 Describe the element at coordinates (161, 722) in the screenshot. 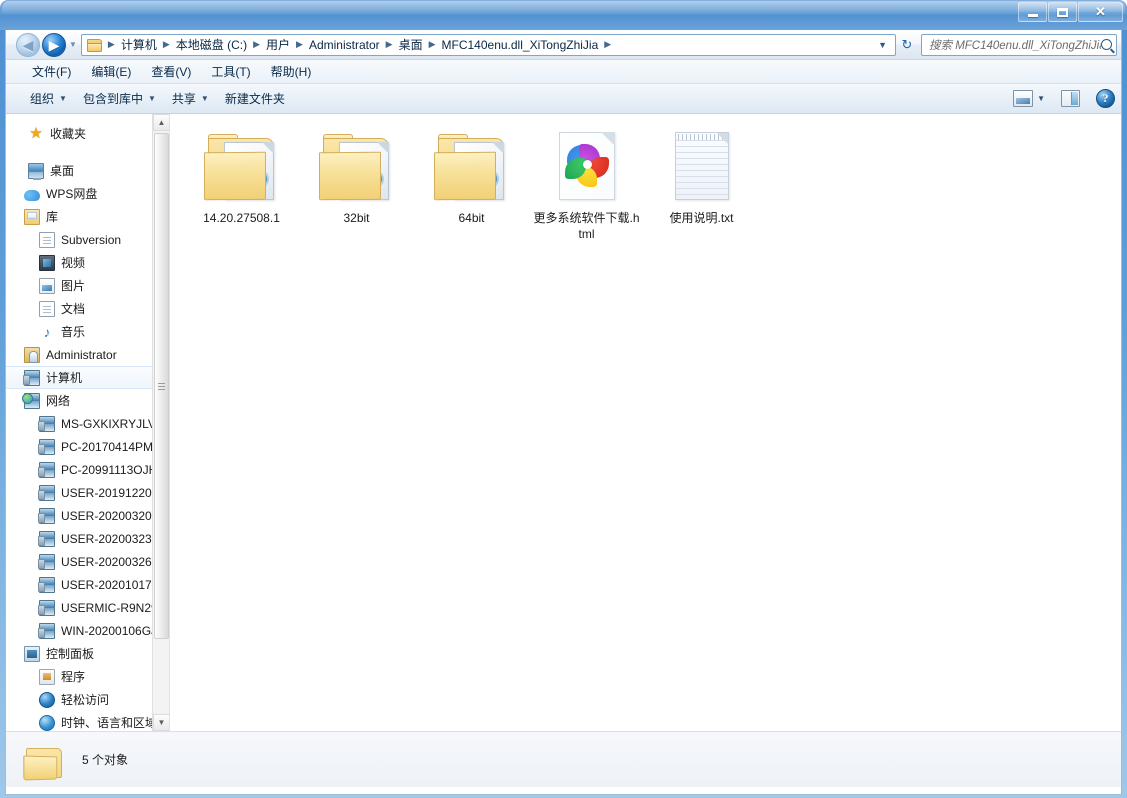

I see `scroll-down-button: ▼` at that location.